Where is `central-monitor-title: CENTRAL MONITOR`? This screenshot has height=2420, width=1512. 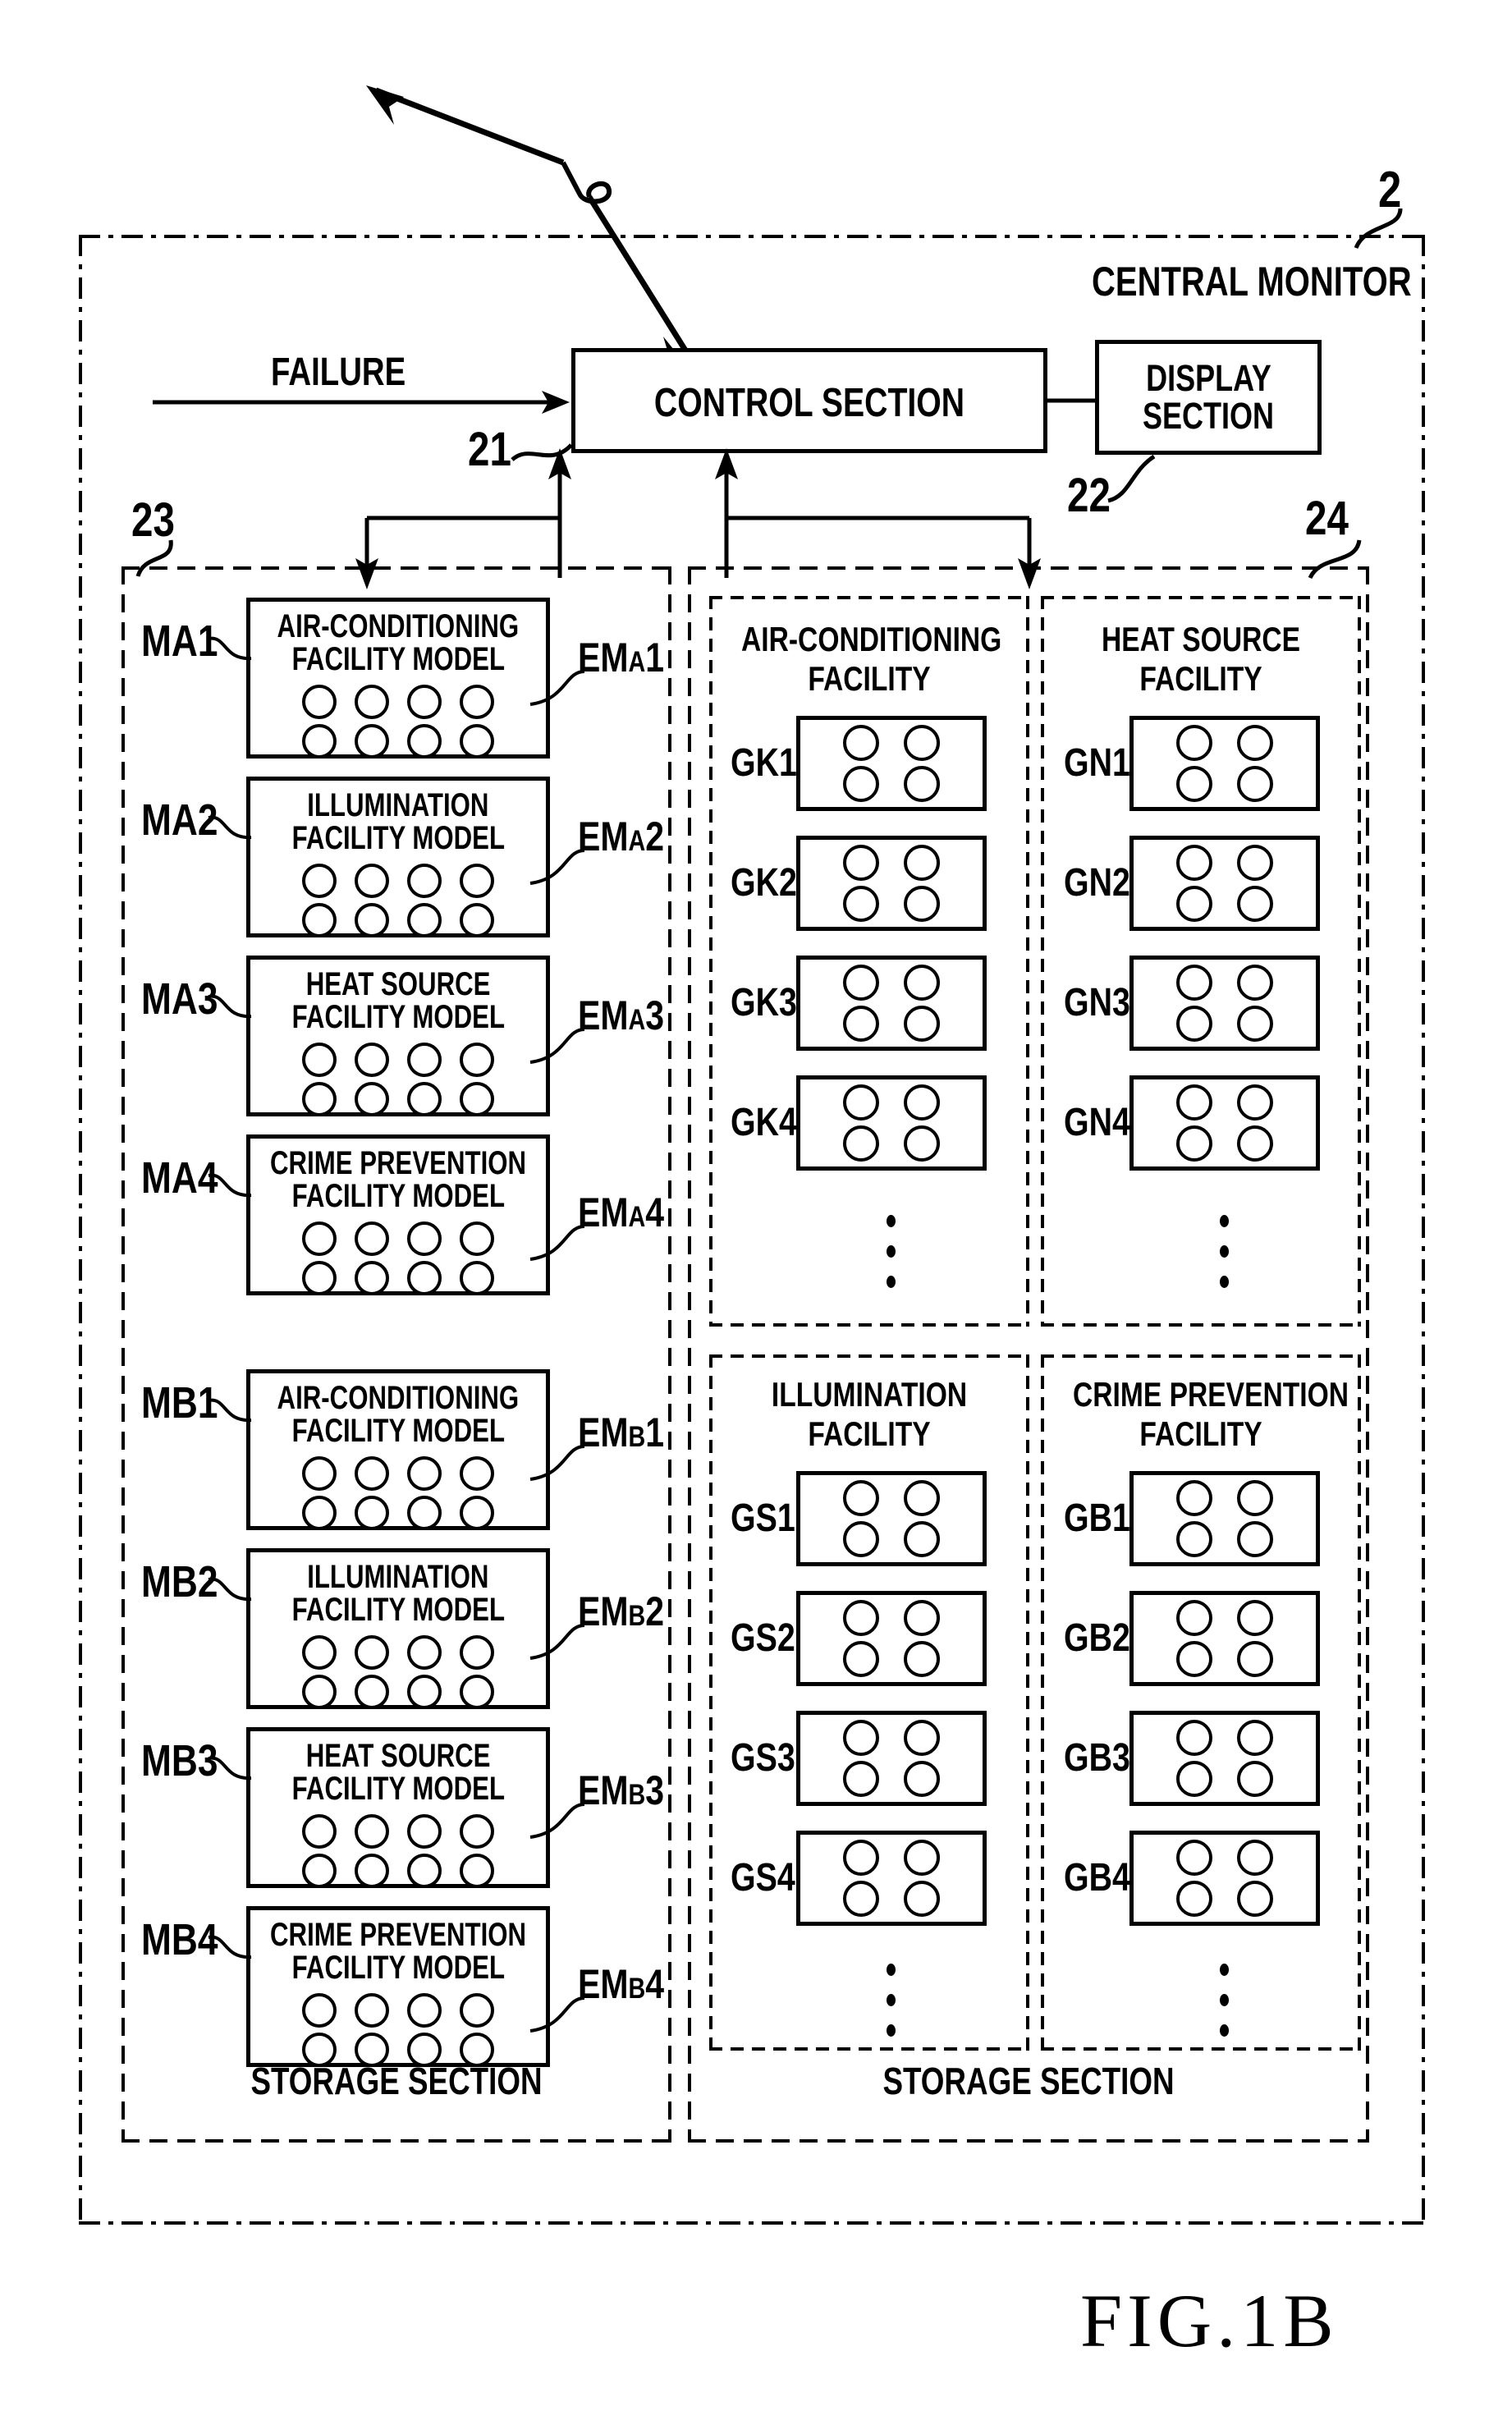 central-monitor-title: CENTRAL MONITOR is located at coordinates (1252, 282).